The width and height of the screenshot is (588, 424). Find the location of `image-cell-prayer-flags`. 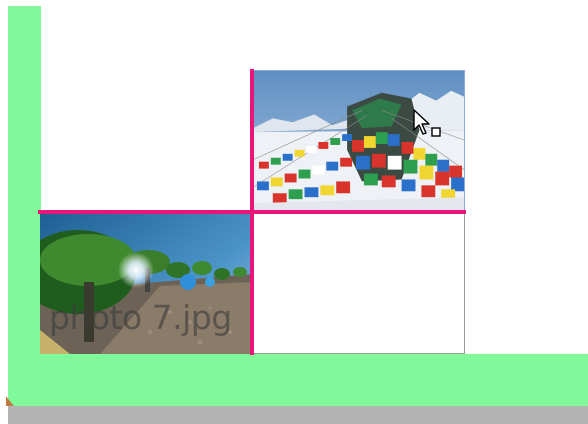

image-cell-prayer-flags is located at coordinates (358, 141).